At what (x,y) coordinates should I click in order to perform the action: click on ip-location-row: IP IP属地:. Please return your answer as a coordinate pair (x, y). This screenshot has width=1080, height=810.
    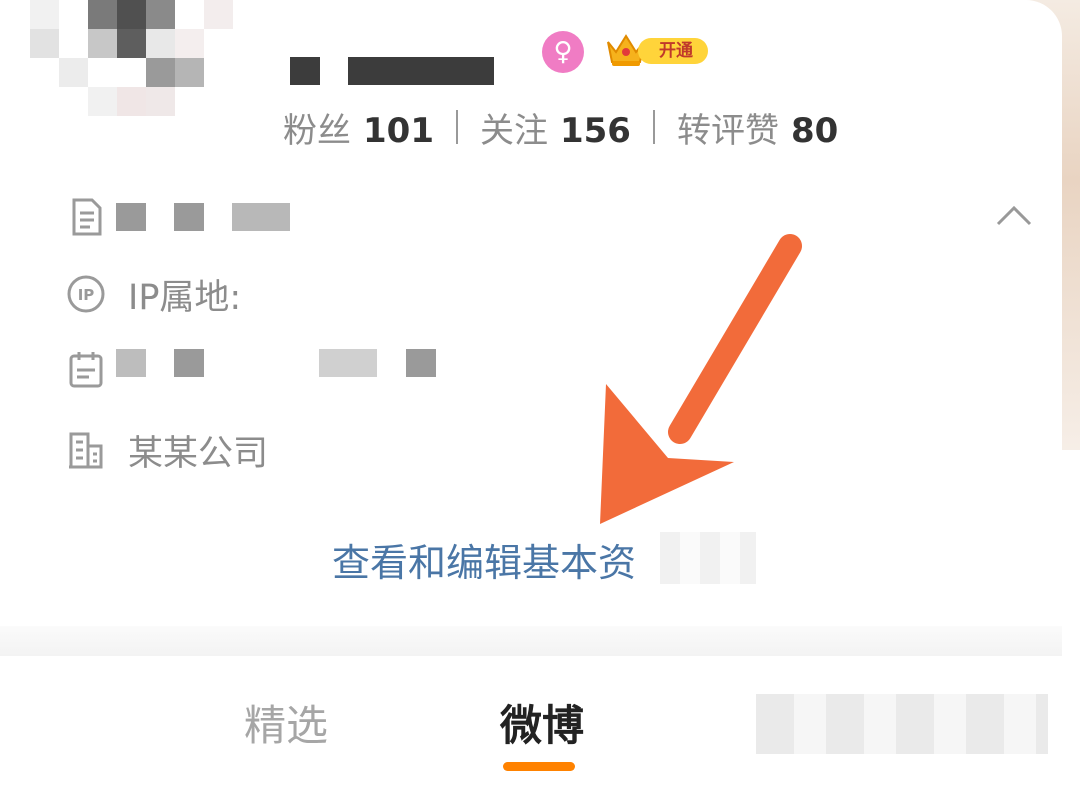
    Looking at the image, I should click on (153, 294).